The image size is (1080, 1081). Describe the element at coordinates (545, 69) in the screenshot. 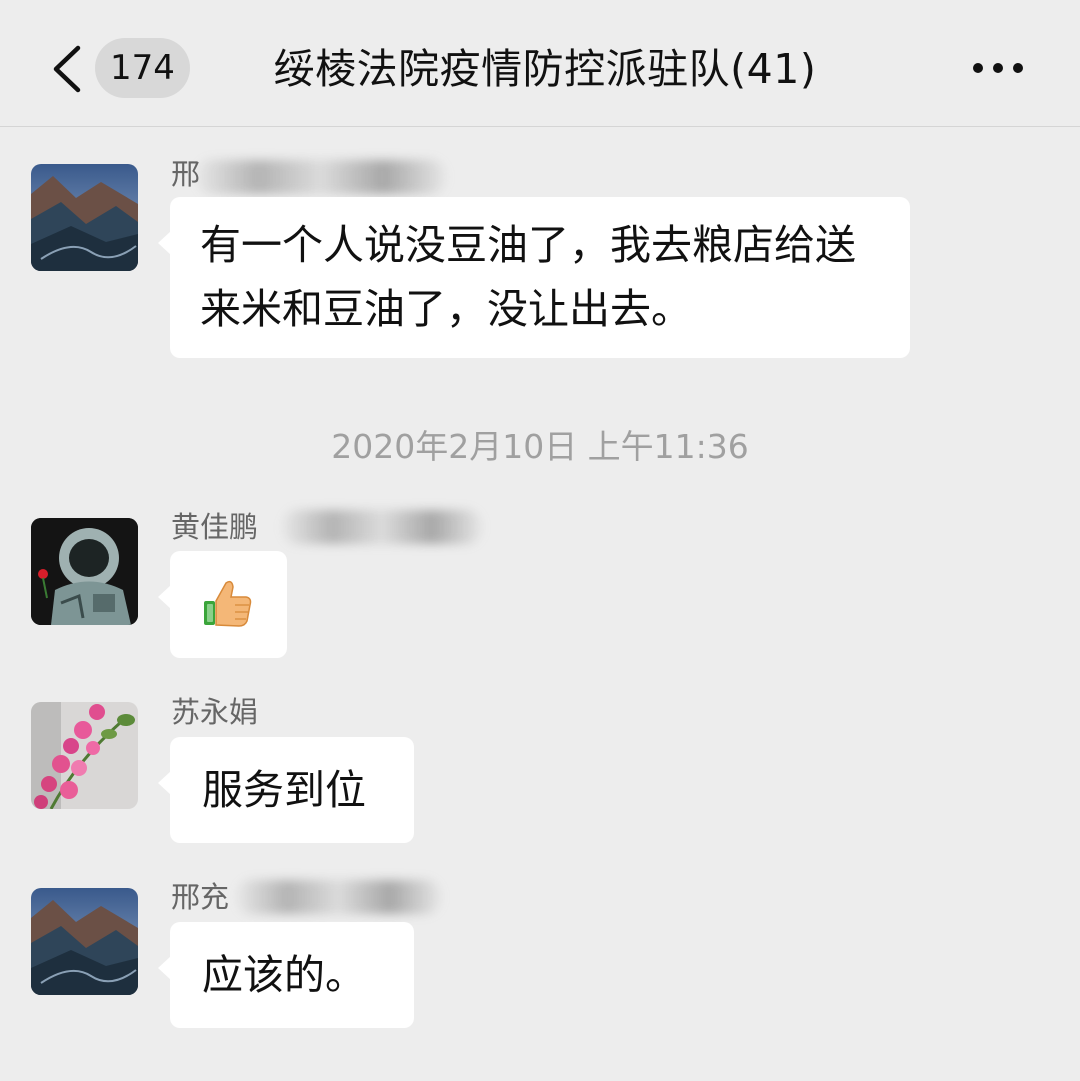

I see `chat-title: 绥棱法院疫情防控派驻队(41)` at that location.